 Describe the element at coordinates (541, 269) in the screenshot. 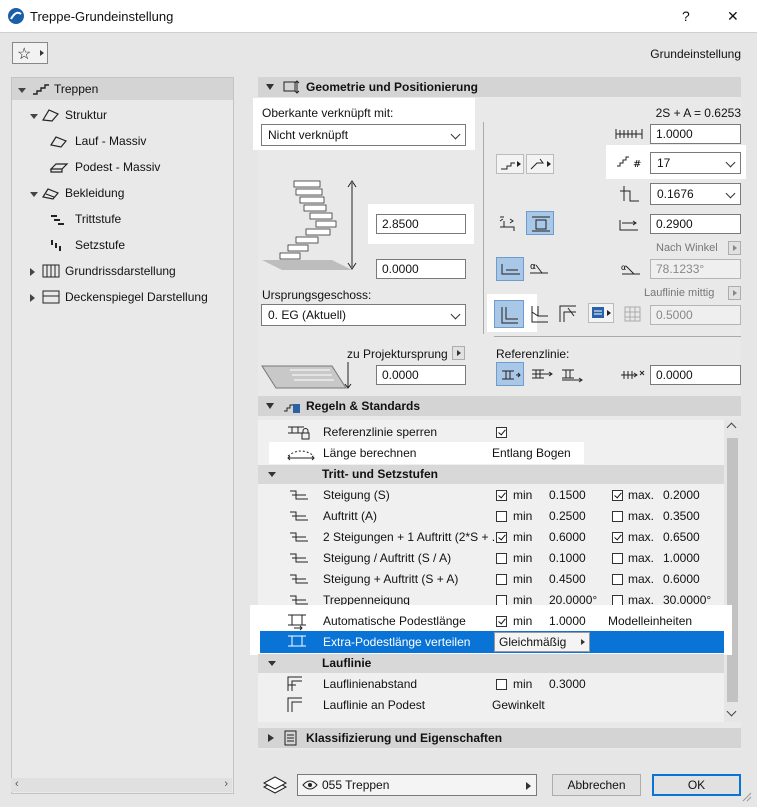

I see `walkline-angle-button: α` at that location.